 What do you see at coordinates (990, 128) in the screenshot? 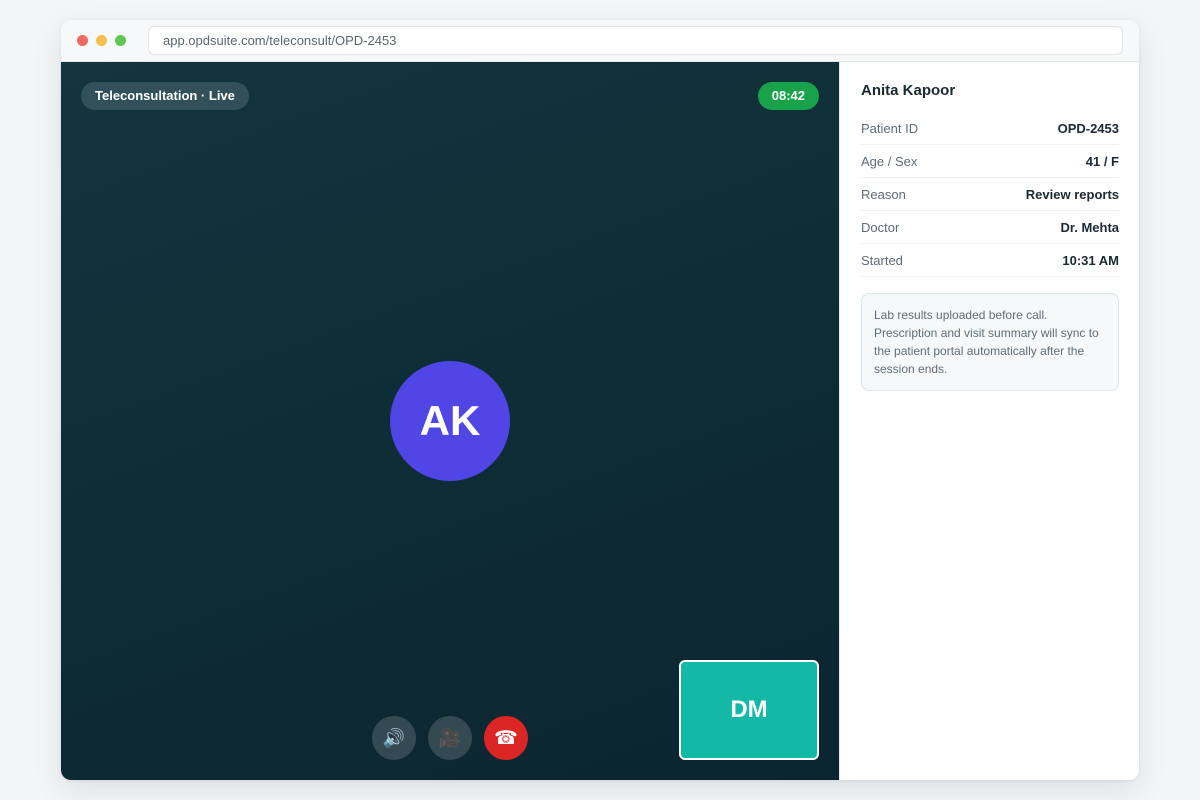
I see `info-row-patient-id: Patient ID OPD-2453` at bounding box center [990, 128].